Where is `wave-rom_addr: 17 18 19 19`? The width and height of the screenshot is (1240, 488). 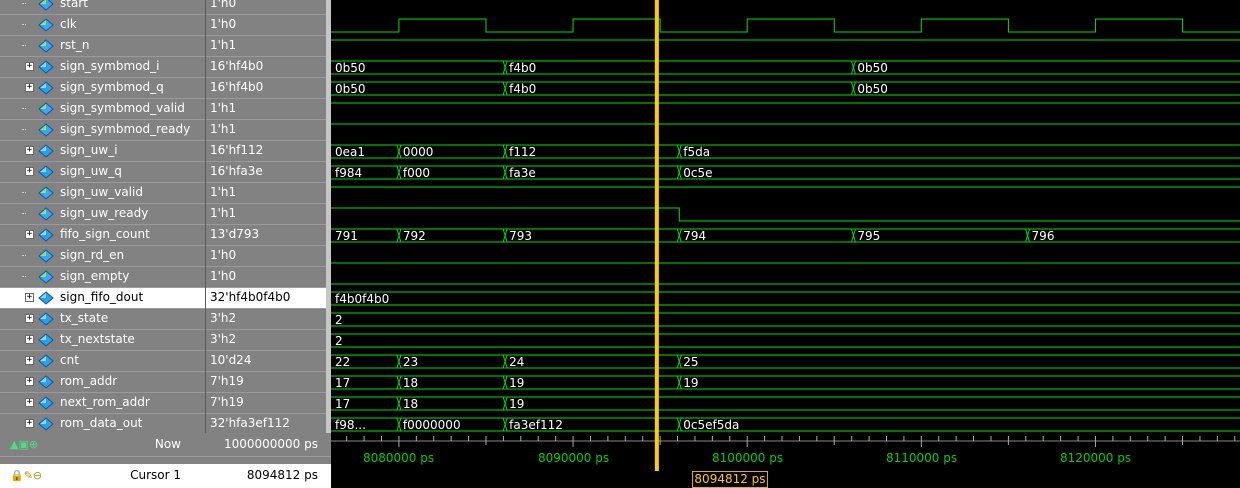
wave-rom_addr: 17 18 19 19 is located at coordinates (785, 382).